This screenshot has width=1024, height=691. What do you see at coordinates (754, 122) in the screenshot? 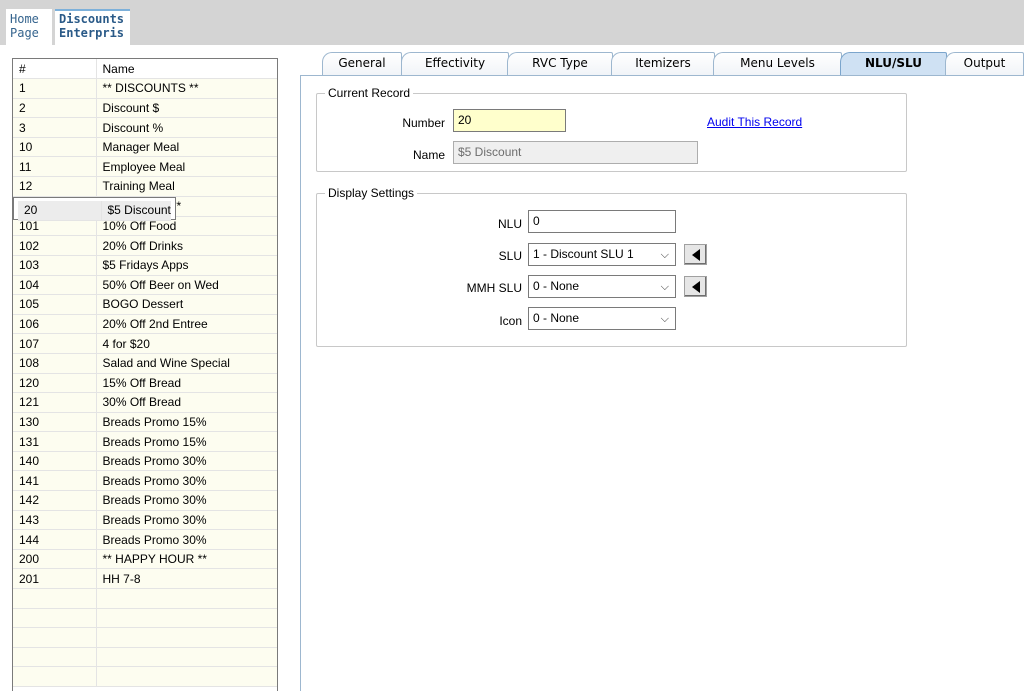
I see `audit-record-link: Audit This Record` at bounding box center [754, 122].